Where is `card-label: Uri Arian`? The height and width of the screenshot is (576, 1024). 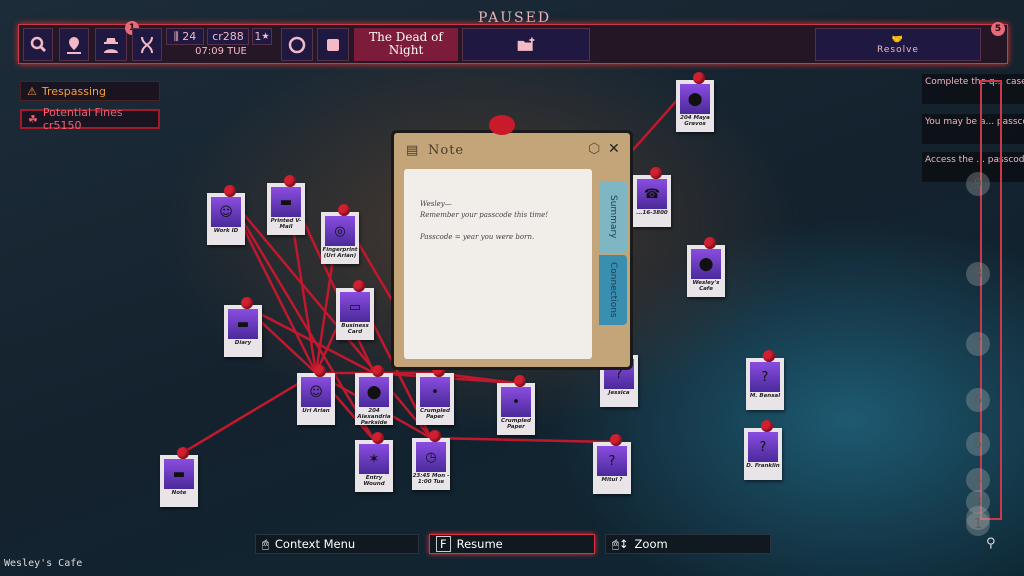 card-label: Uri Arian is located at coordinates (316, 411).